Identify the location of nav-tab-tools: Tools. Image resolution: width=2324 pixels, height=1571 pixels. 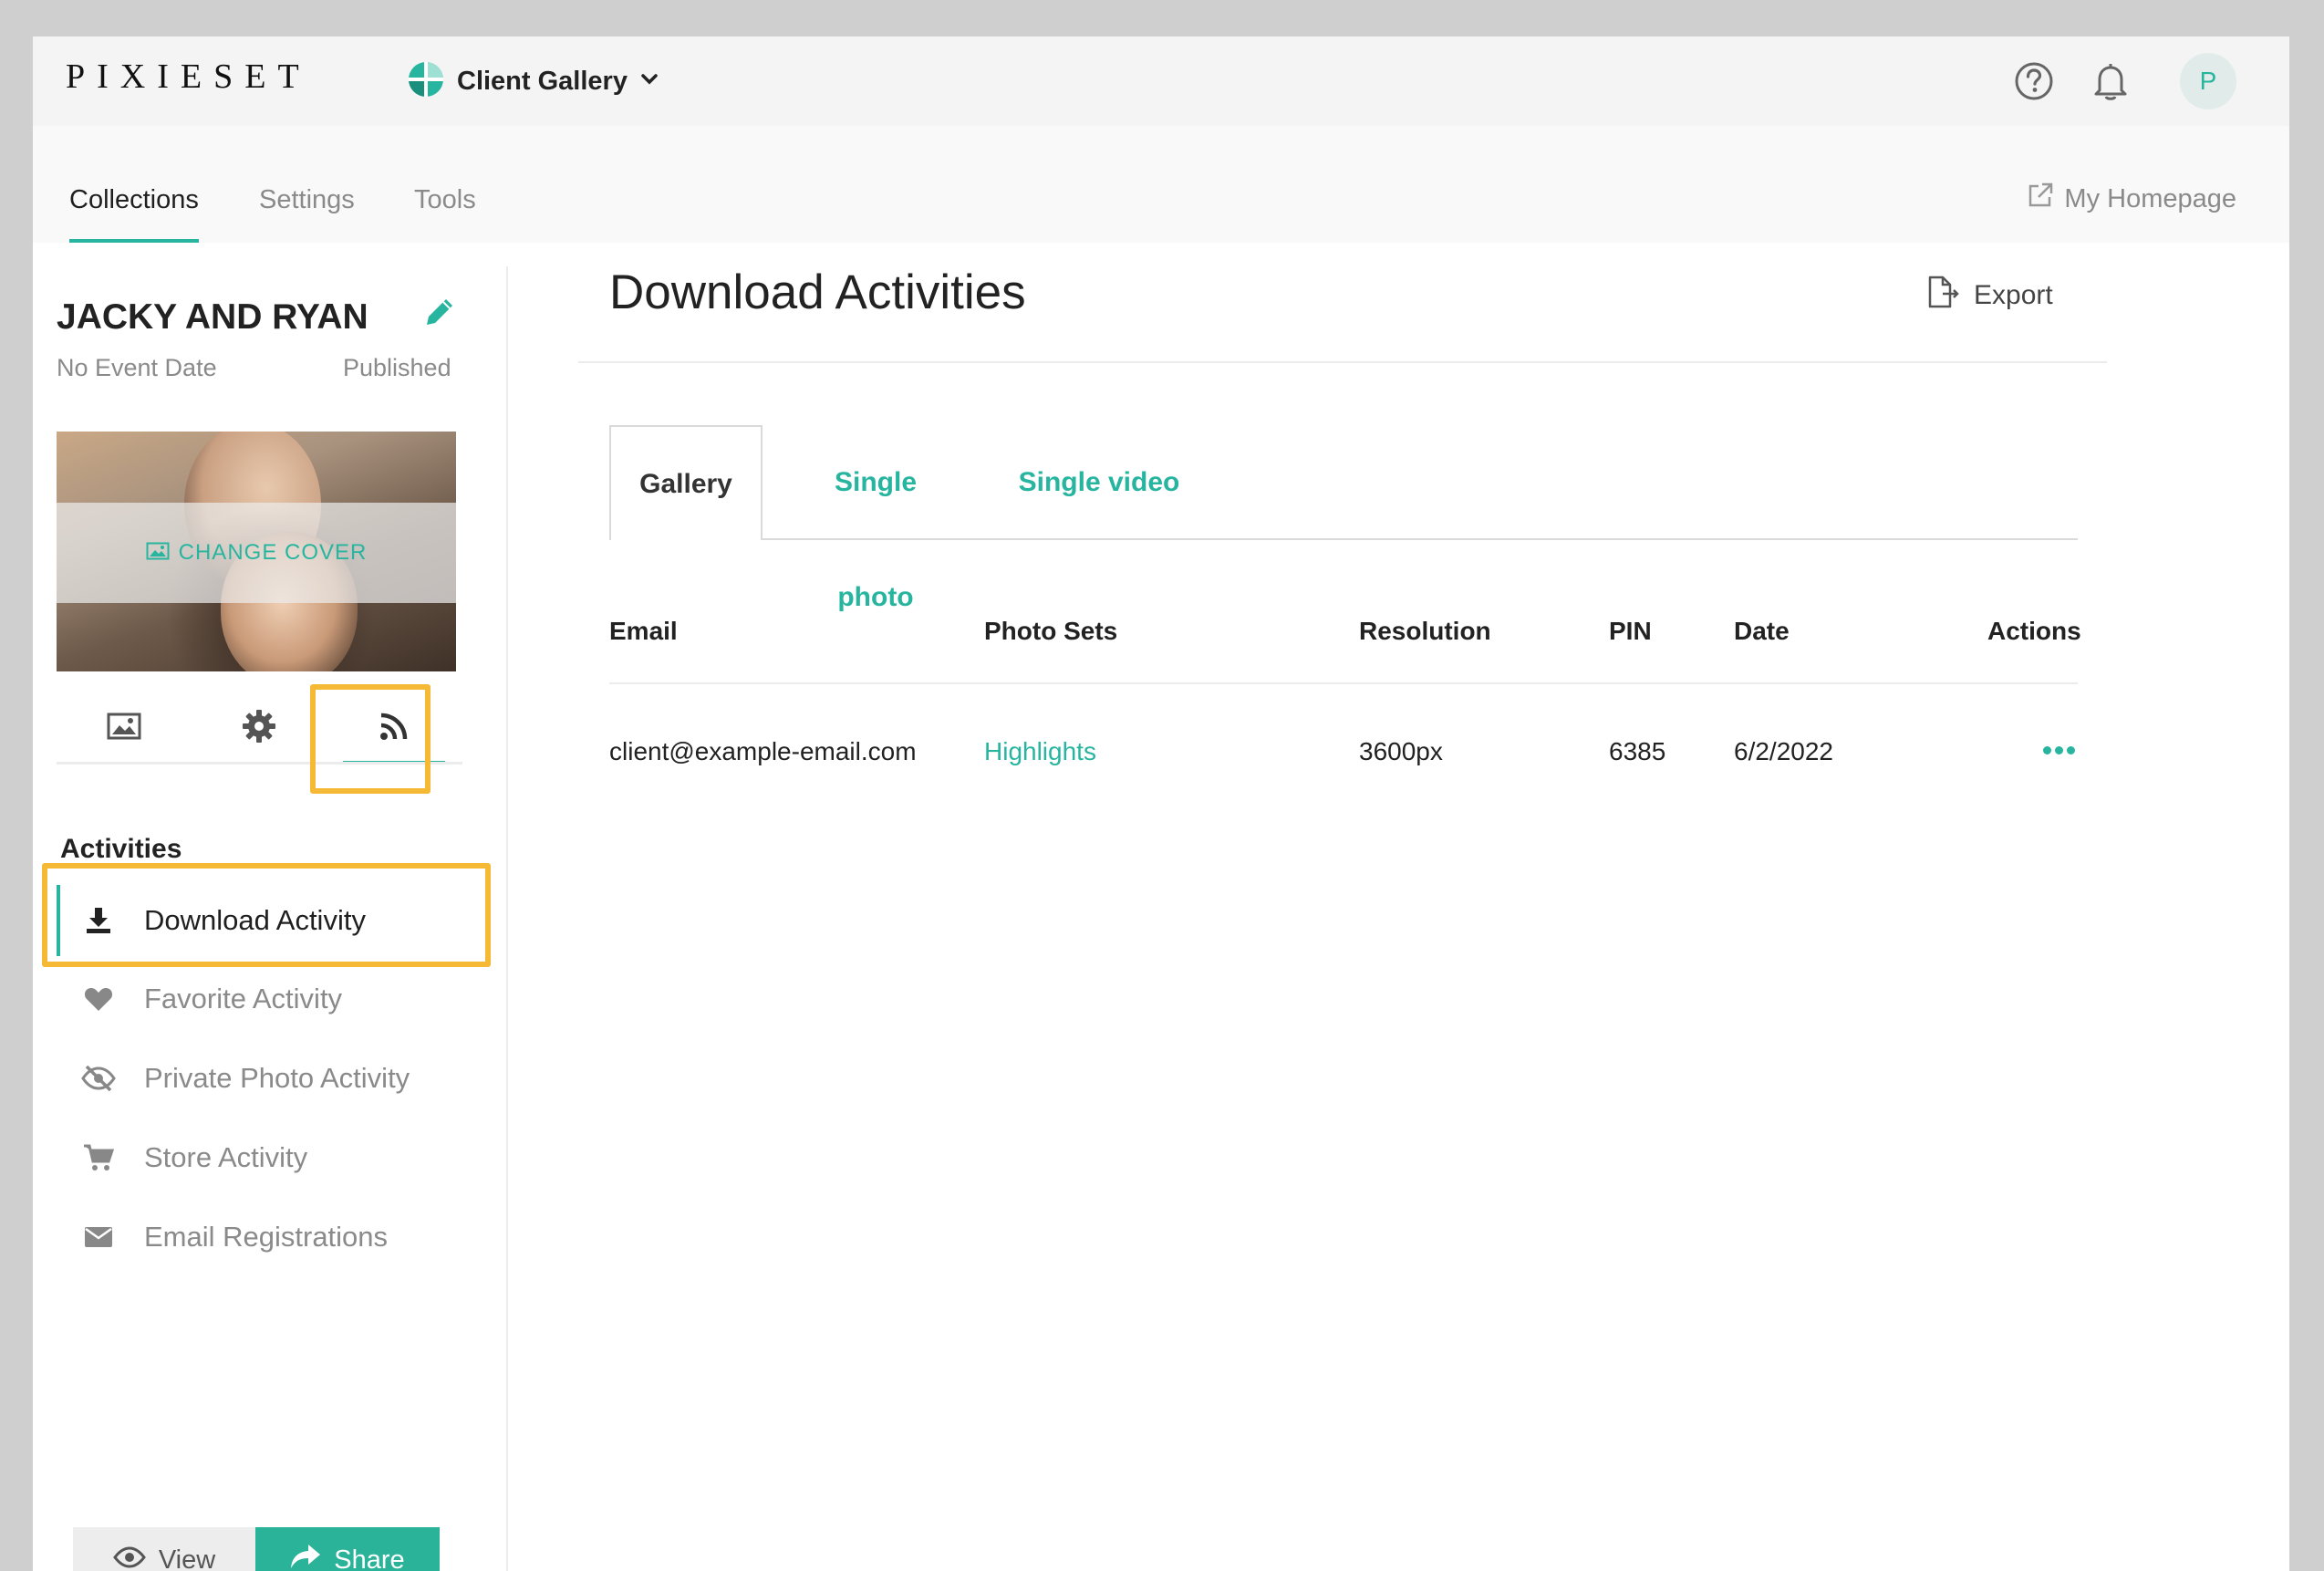
(445, 185).